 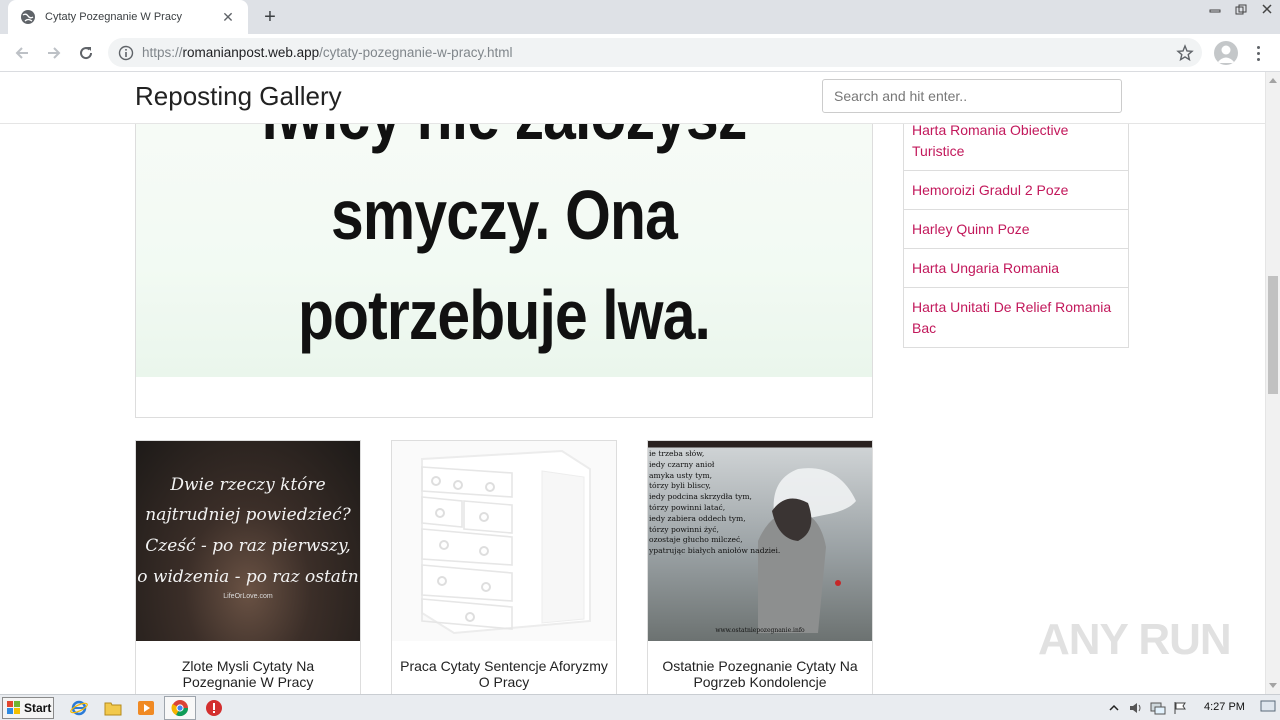 What do you see at coordinates (640, 707) in the screenshot?
I see `windows-taskbar: Start 4:27 PM` at bounding box center [640, 707].